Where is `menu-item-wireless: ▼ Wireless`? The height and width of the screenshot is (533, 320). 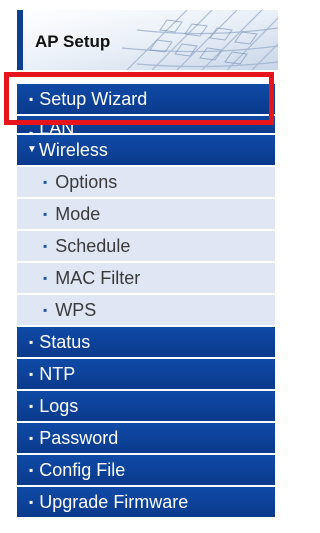
menu-item-wireless: ▼ Wireless is located at coordinates (146, 150).